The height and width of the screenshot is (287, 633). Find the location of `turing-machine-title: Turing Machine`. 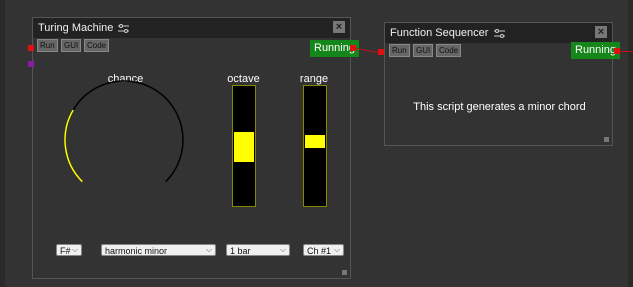

turing-machine-title: Turing Machine is located at coordinates (84, 28).